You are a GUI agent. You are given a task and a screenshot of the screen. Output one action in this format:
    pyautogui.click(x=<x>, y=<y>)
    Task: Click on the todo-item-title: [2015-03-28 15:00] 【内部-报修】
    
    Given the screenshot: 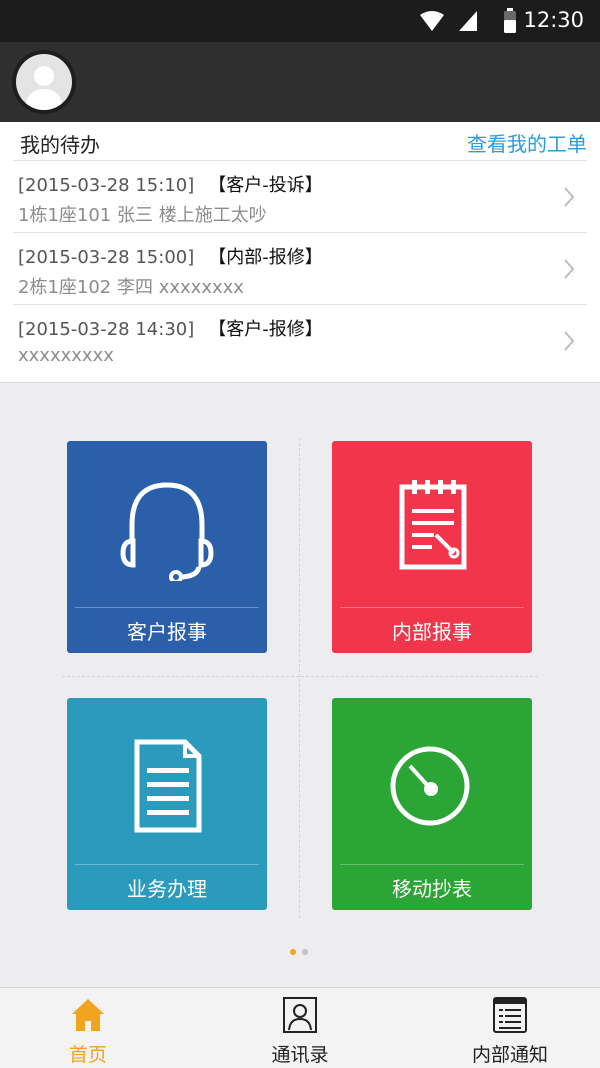 What is the action you would take?
    pyautogui.click(x=170, y=256)
    